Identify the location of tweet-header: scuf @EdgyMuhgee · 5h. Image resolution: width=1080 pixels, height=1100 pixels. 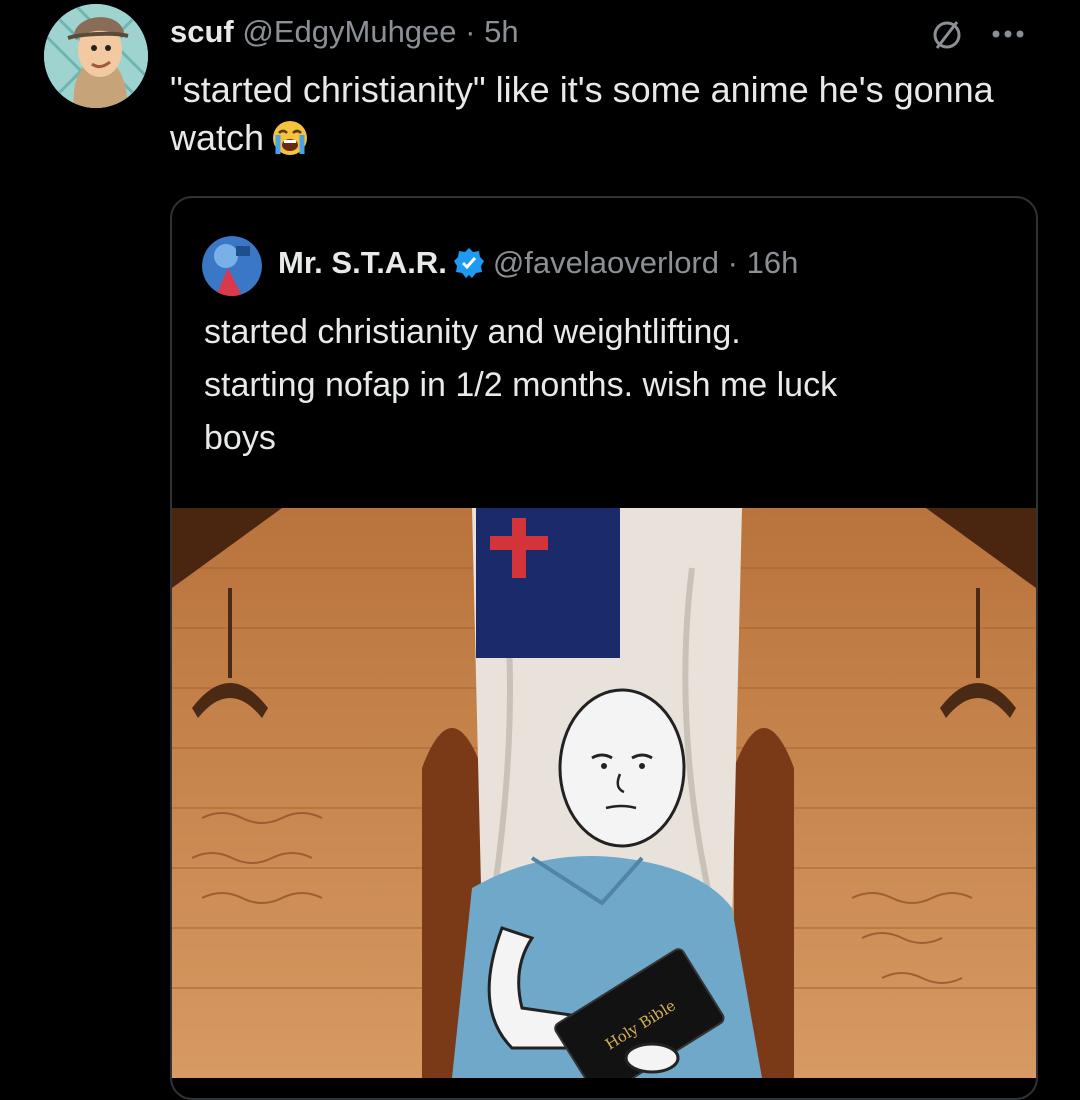
(344, 32).